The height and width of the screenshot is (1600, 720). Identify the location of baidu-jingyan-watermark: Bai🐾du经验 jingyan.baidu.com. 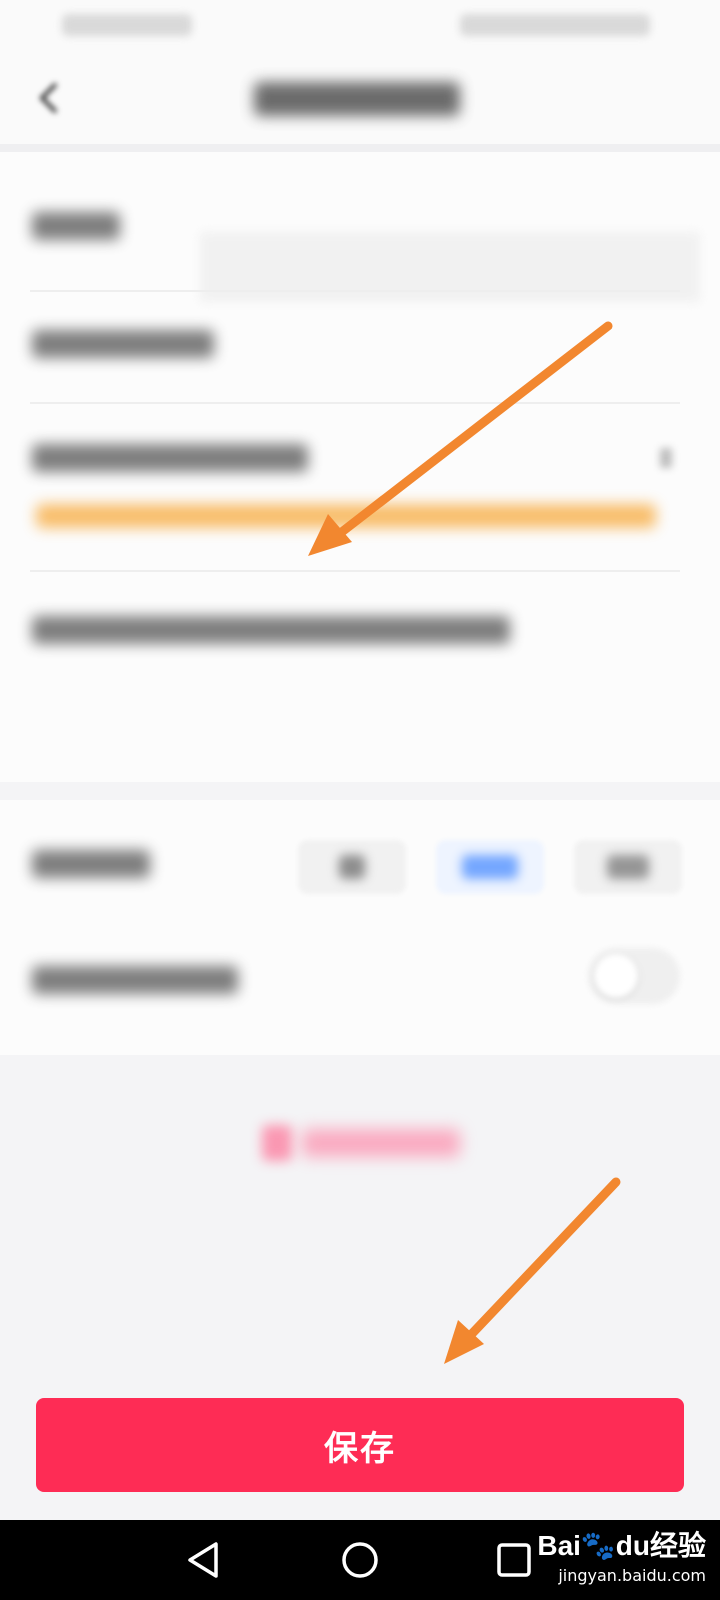
(621, 1554).